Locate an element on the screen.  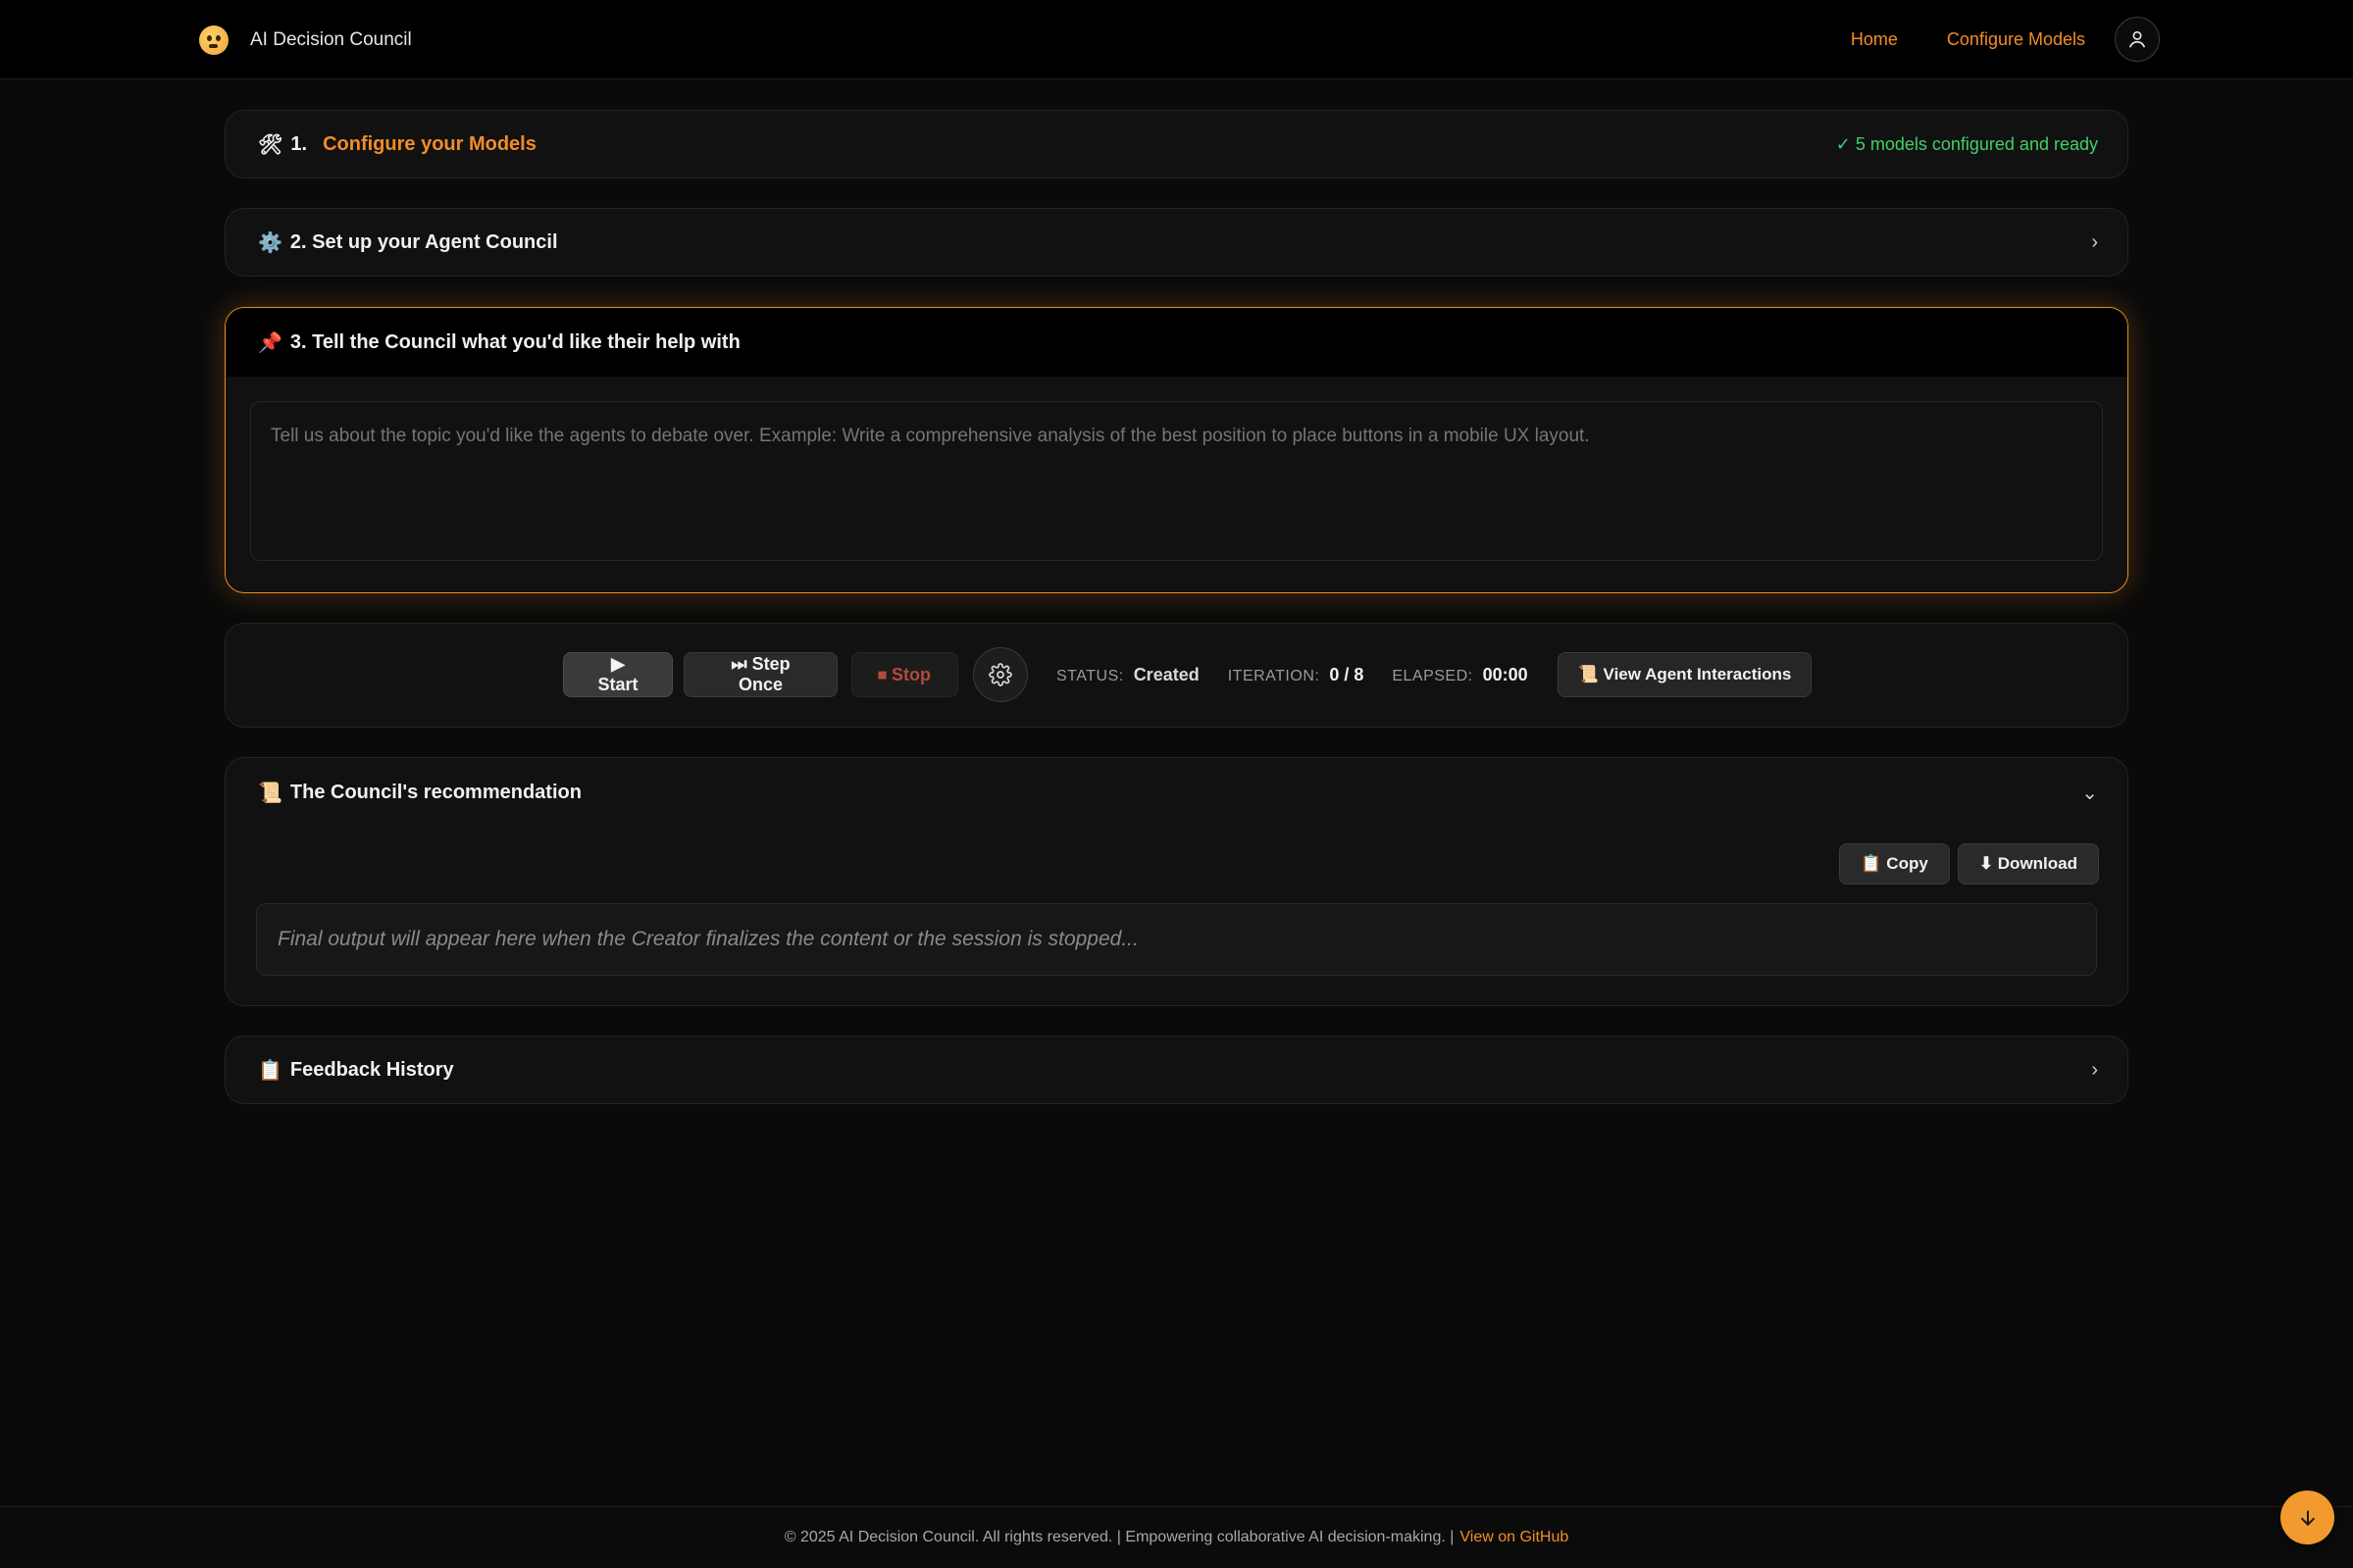
arrow-down-icon is located at coordinates (2307, 1517).